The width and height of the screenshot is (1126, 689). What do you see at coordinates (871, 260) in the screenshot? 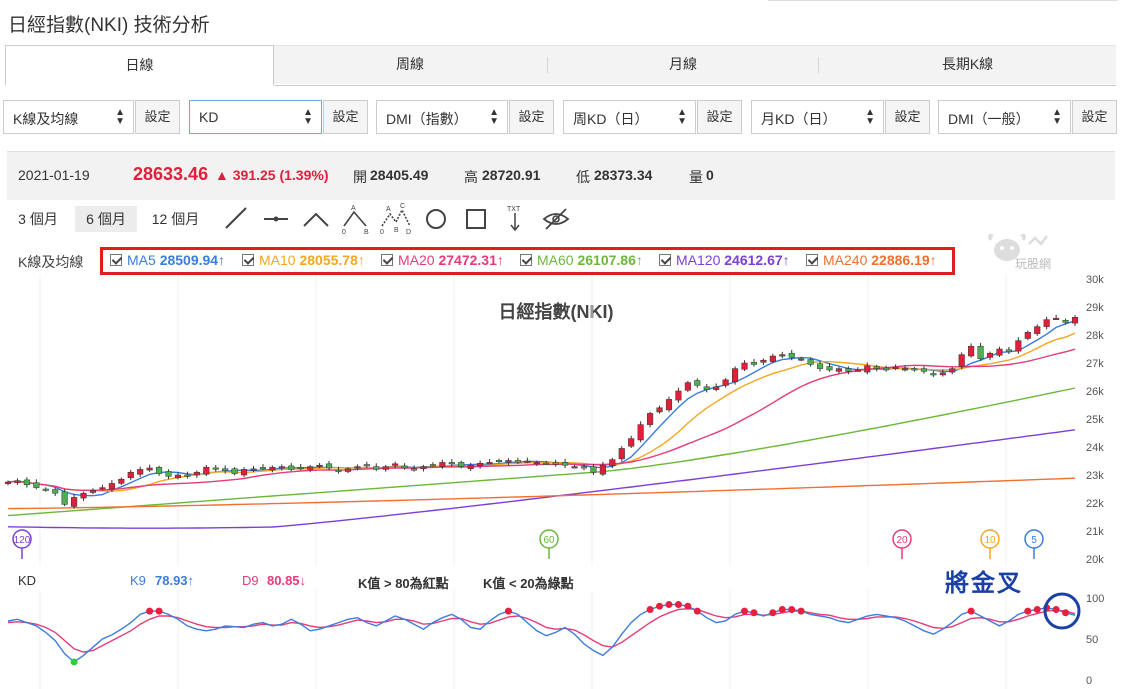
I see `ma240-legend: MA240 22886.19↑` at bounding box center [871, 260].